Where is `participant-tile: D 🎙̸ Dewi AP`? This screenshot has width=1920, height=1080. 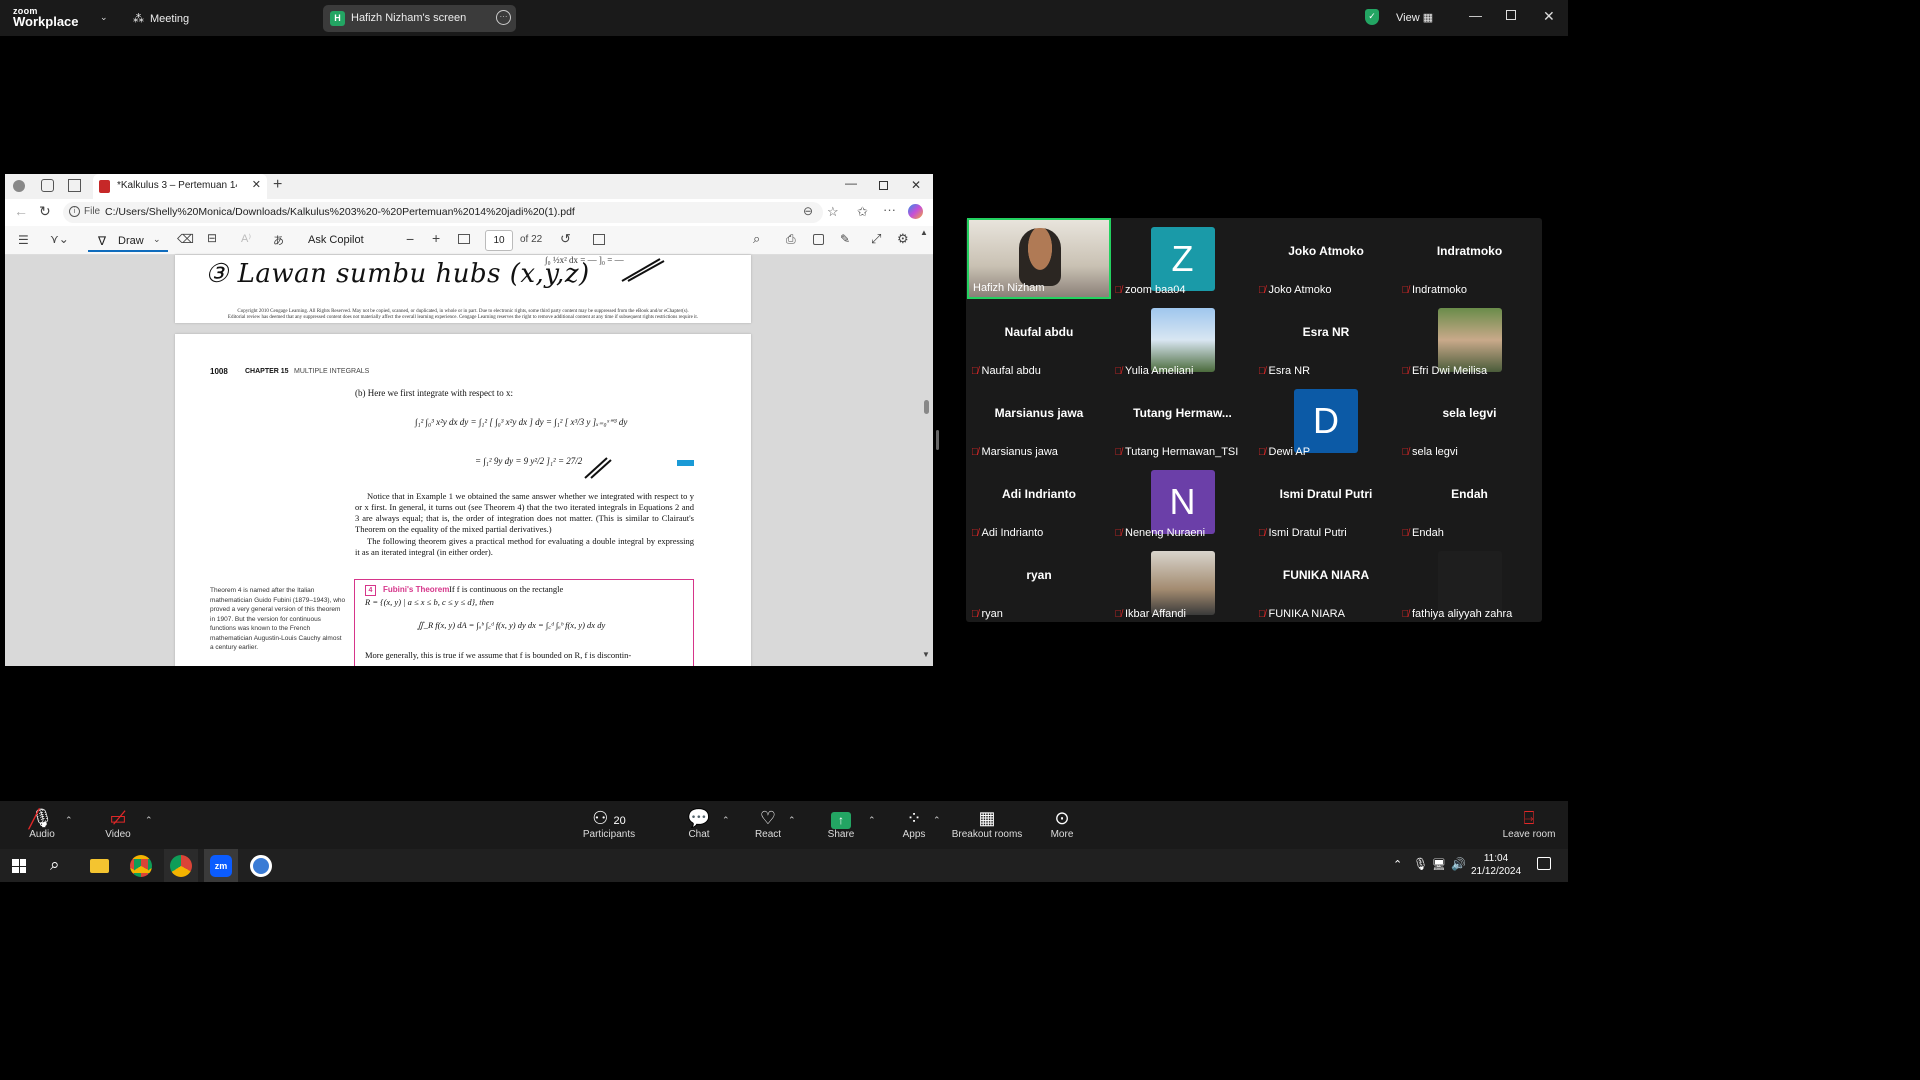 participant-tile: D 🎙̸ Dewi AP is located at coordinates (1326, 420).